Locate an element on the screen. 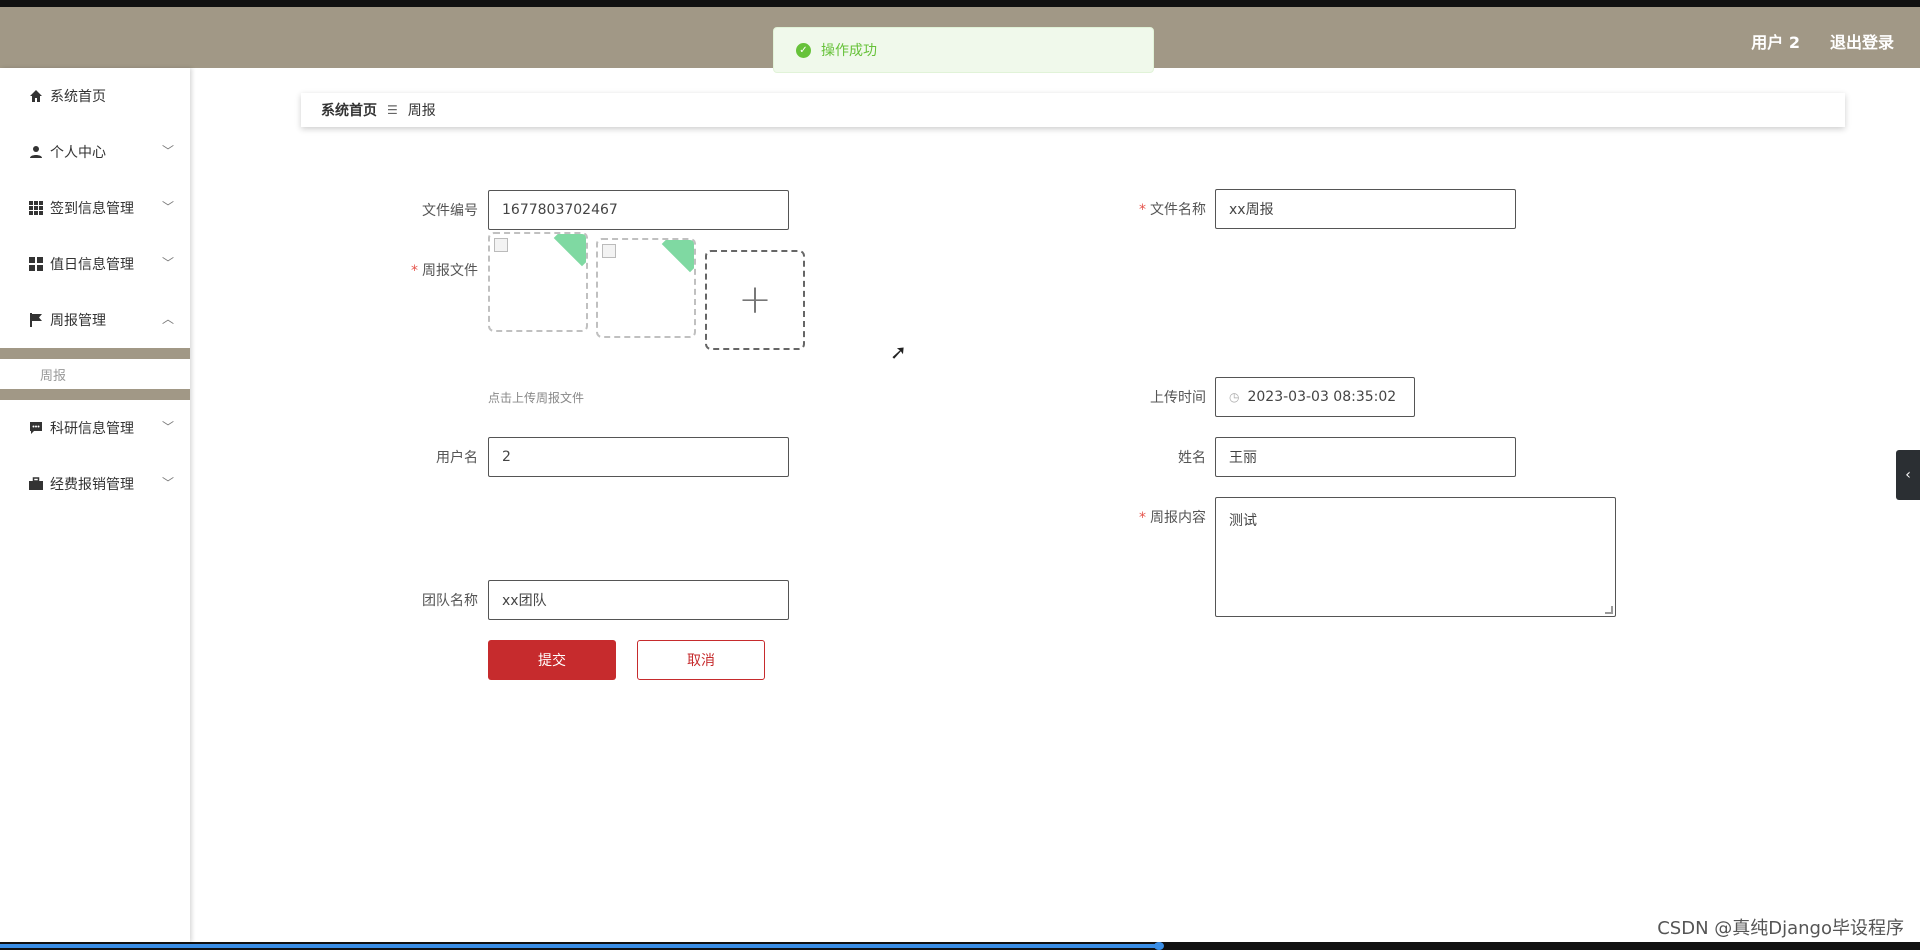 Image resolution: width=1920 pixels, height=950 pixels. upload-button: + is located at coordinates (755, 300).